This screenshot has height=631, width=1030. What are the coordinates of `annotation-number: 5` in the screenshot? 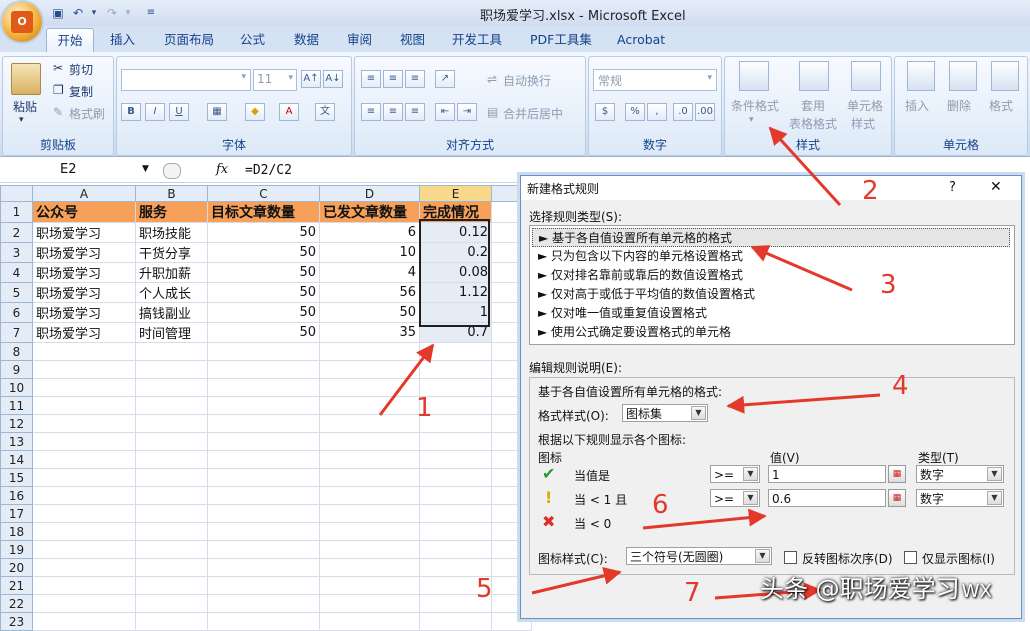 It's located at (484, 589).